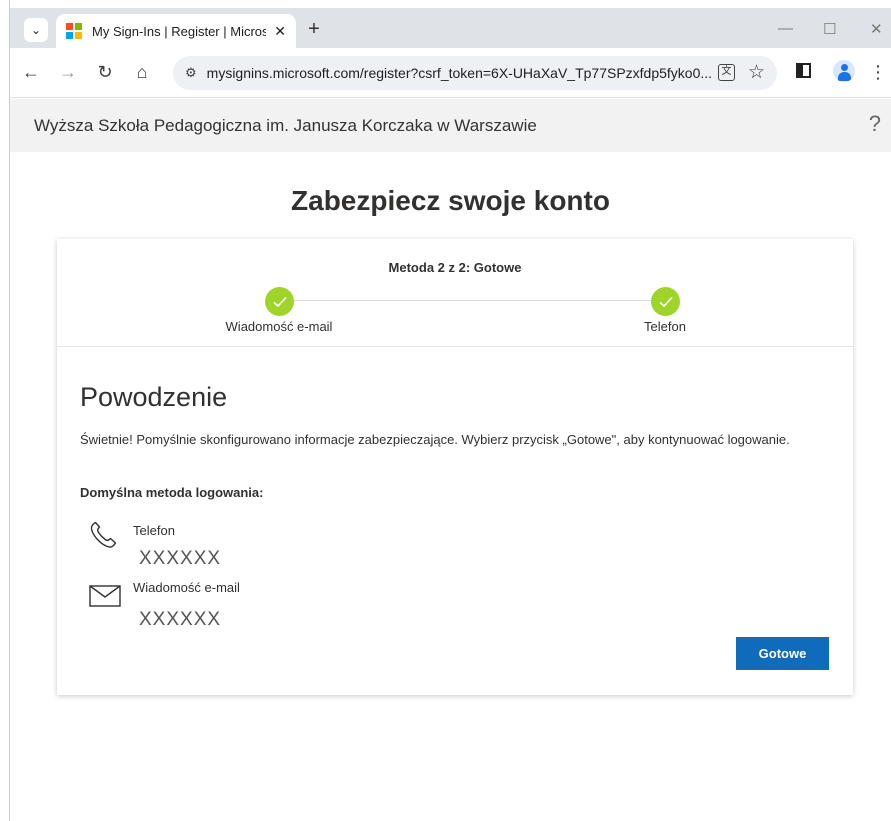 The image size is (891, 821). I want to click on microsoft-logo-icon, so click(74, 31).